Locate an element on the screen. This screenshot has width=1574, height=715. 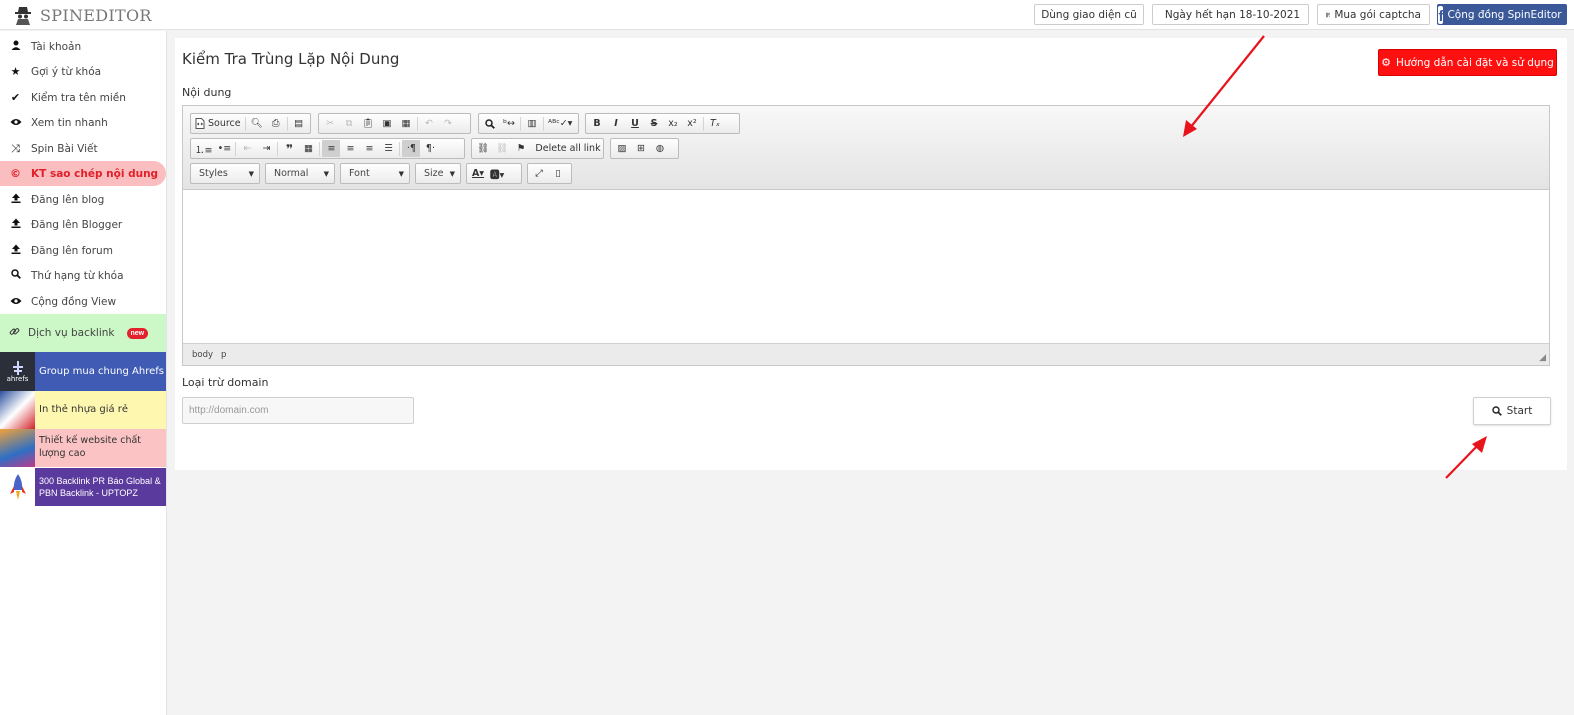
sidebar-item-keyword-suggest: ★ Gợi ý từ khóa is located at coordinates (83, 71).